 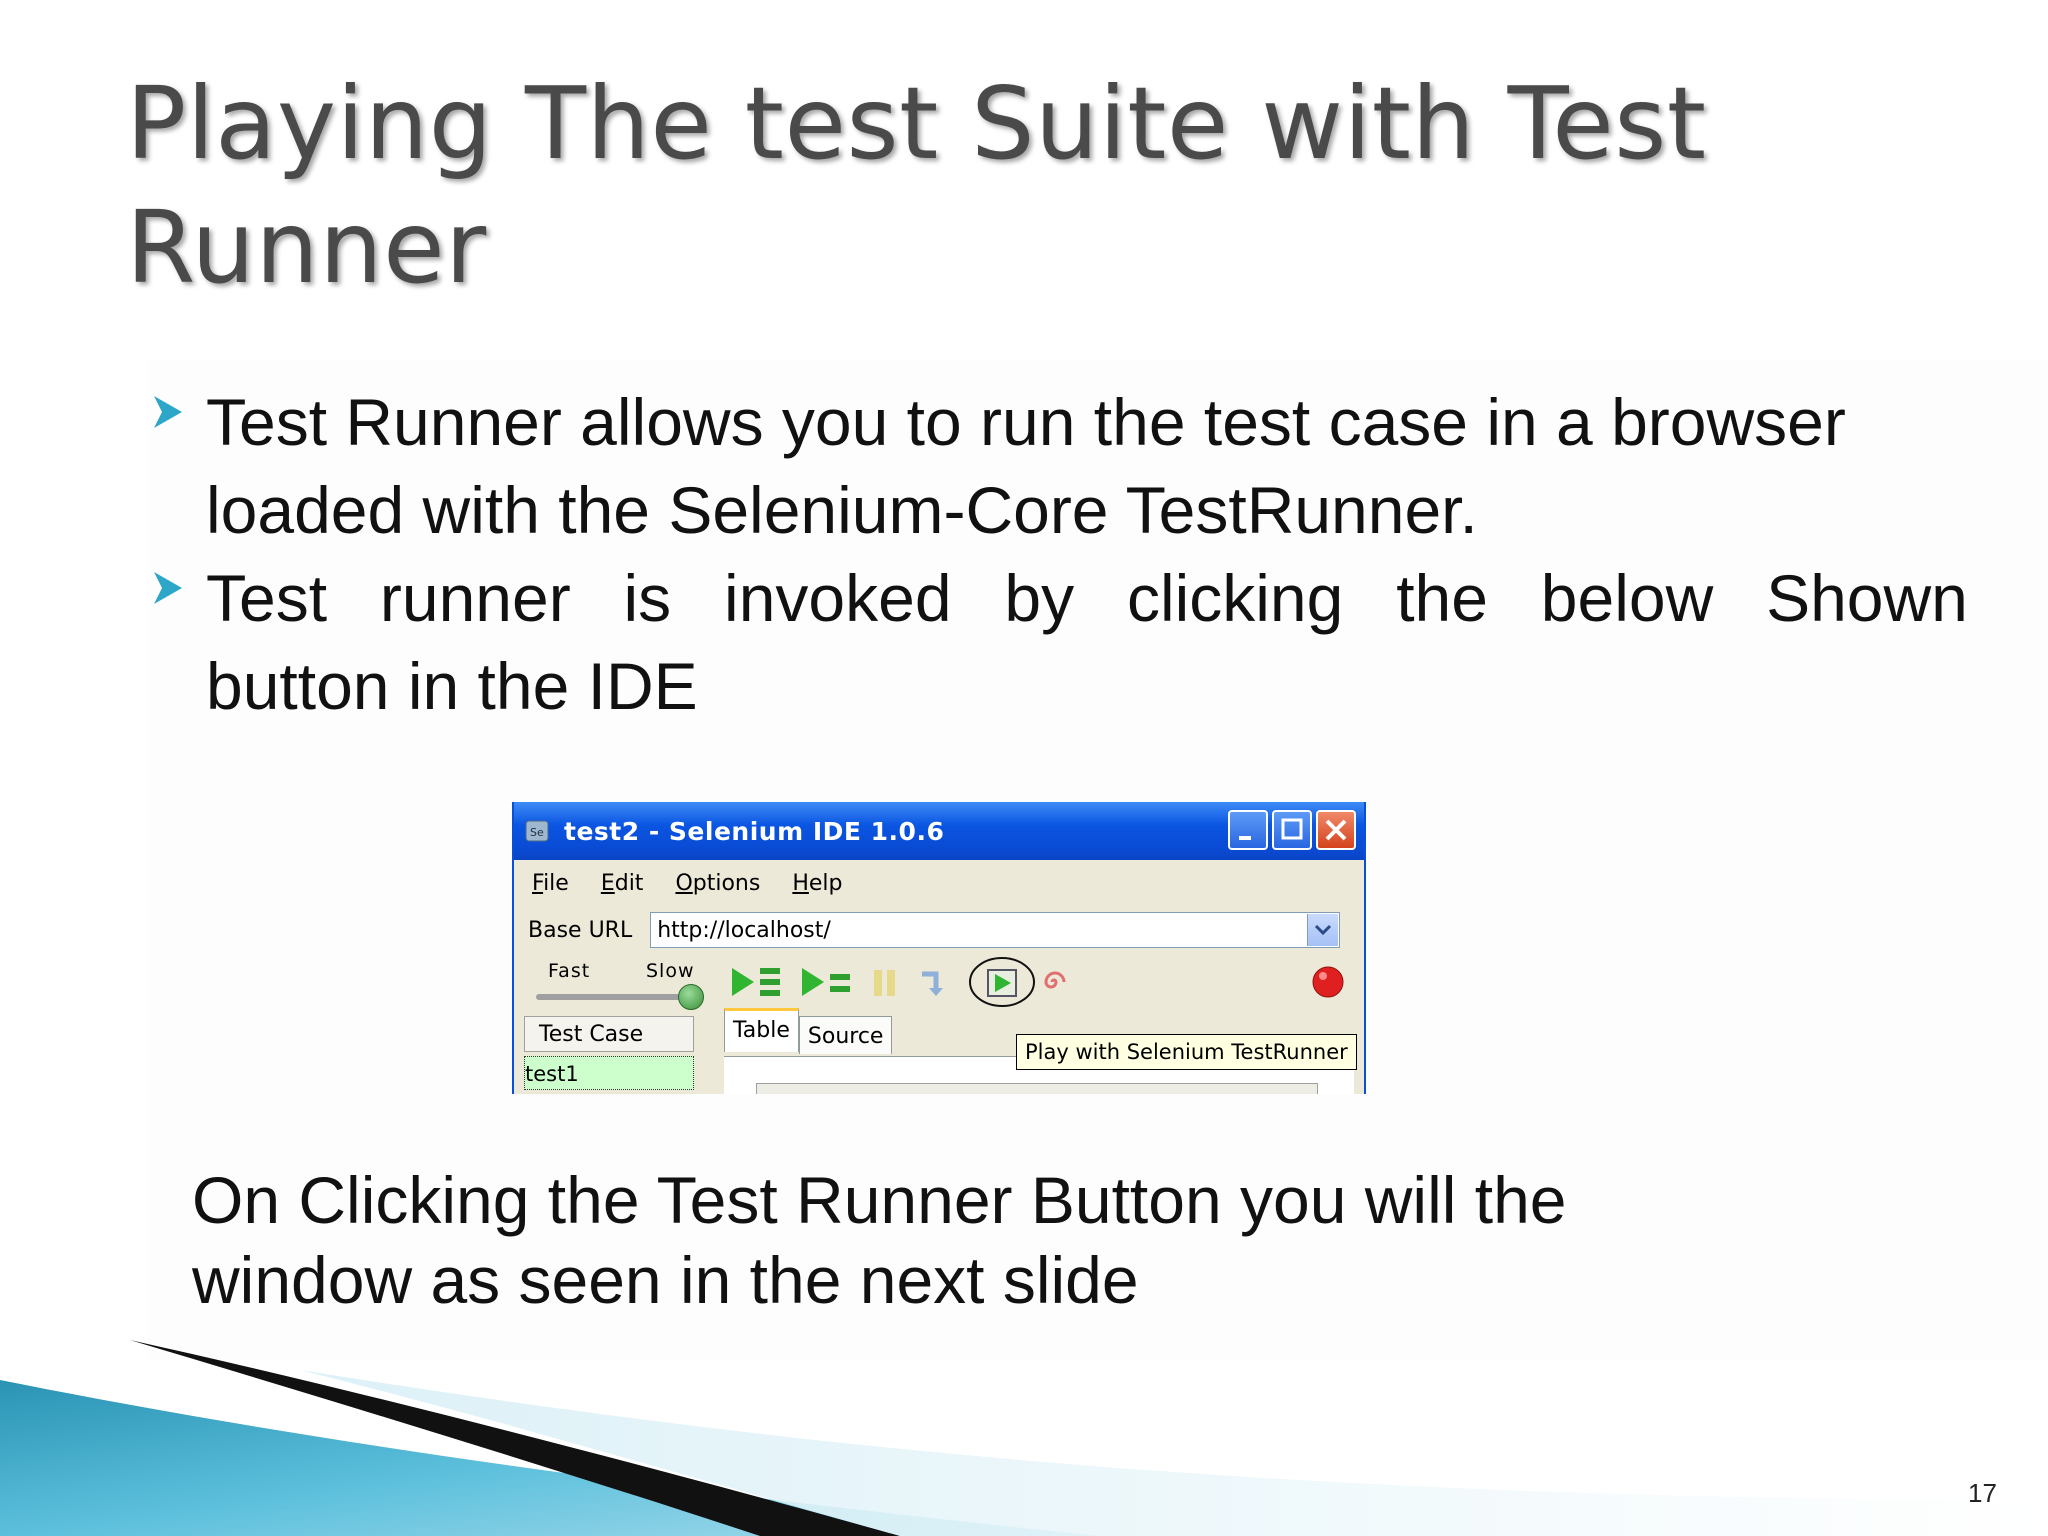 I want to click on base-url-field: http://localhost/, so click(x=995, y=930).